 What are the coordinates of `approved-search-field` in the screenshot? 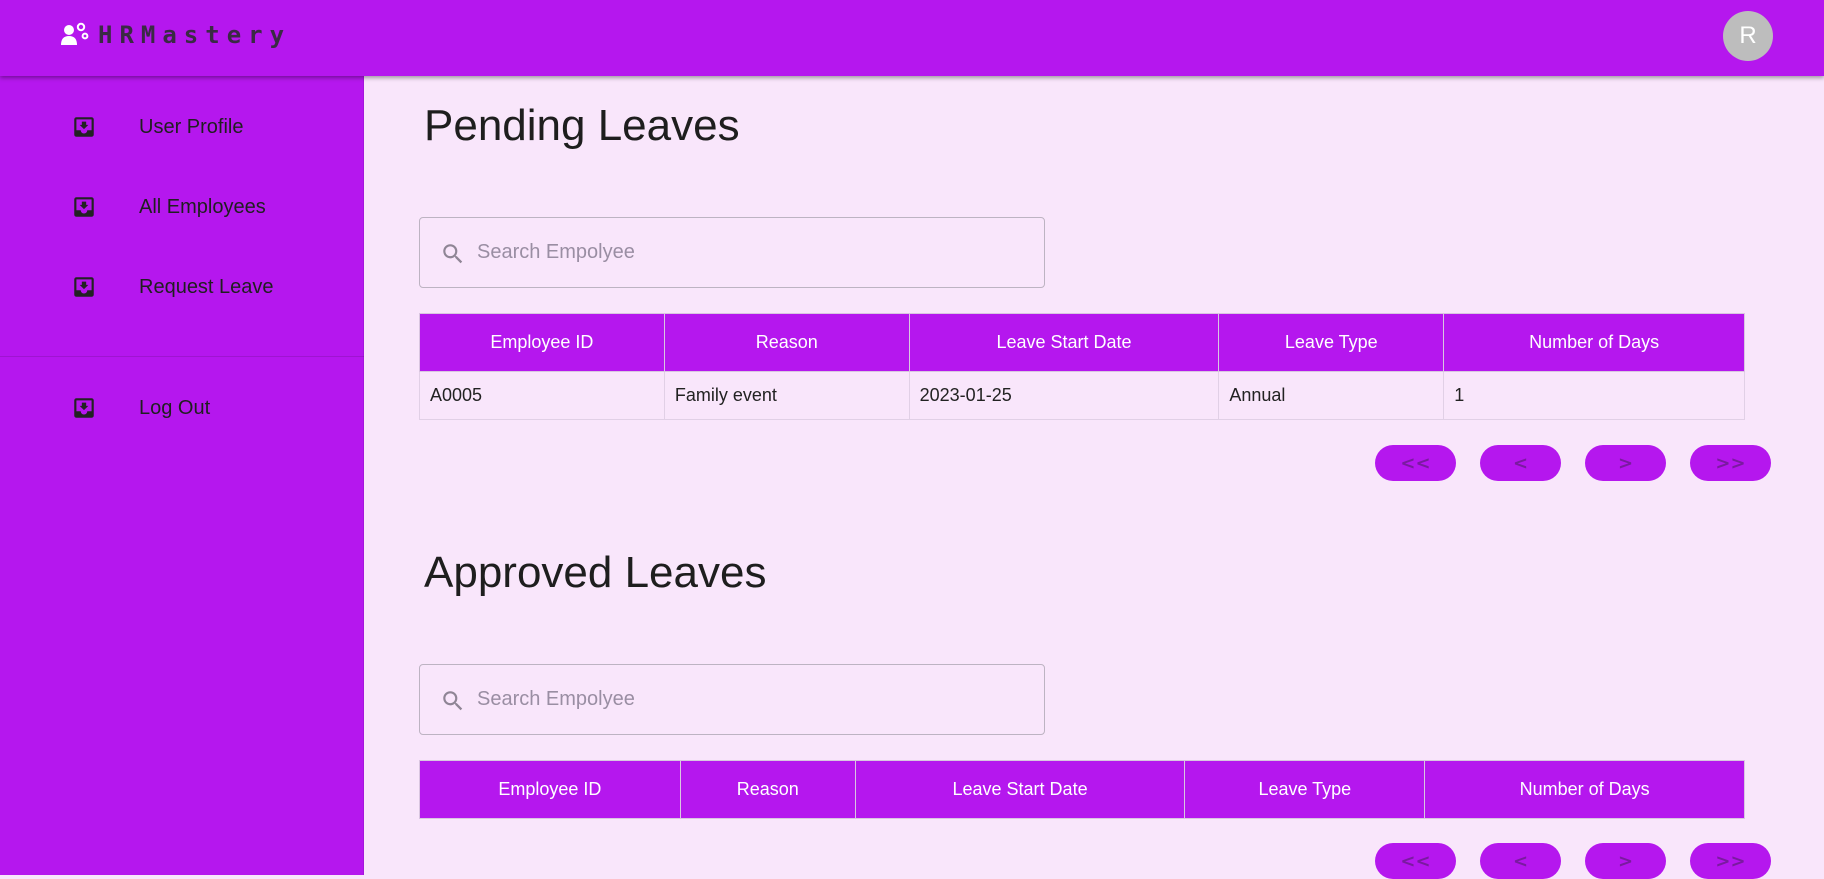 It's located at (732, 699).